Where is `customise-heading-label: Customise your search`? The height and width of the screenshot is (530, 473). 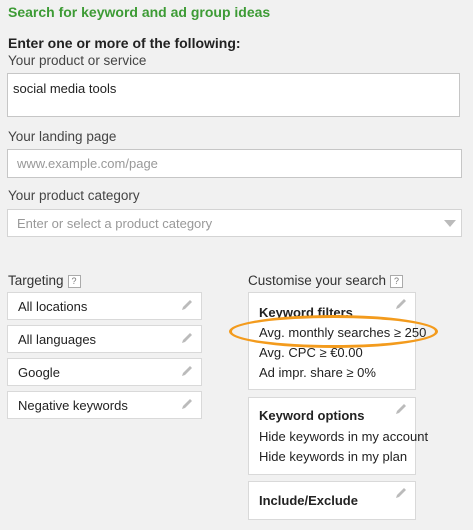 customise-heading-label: Customise your search is located at coordinates (317, 280).